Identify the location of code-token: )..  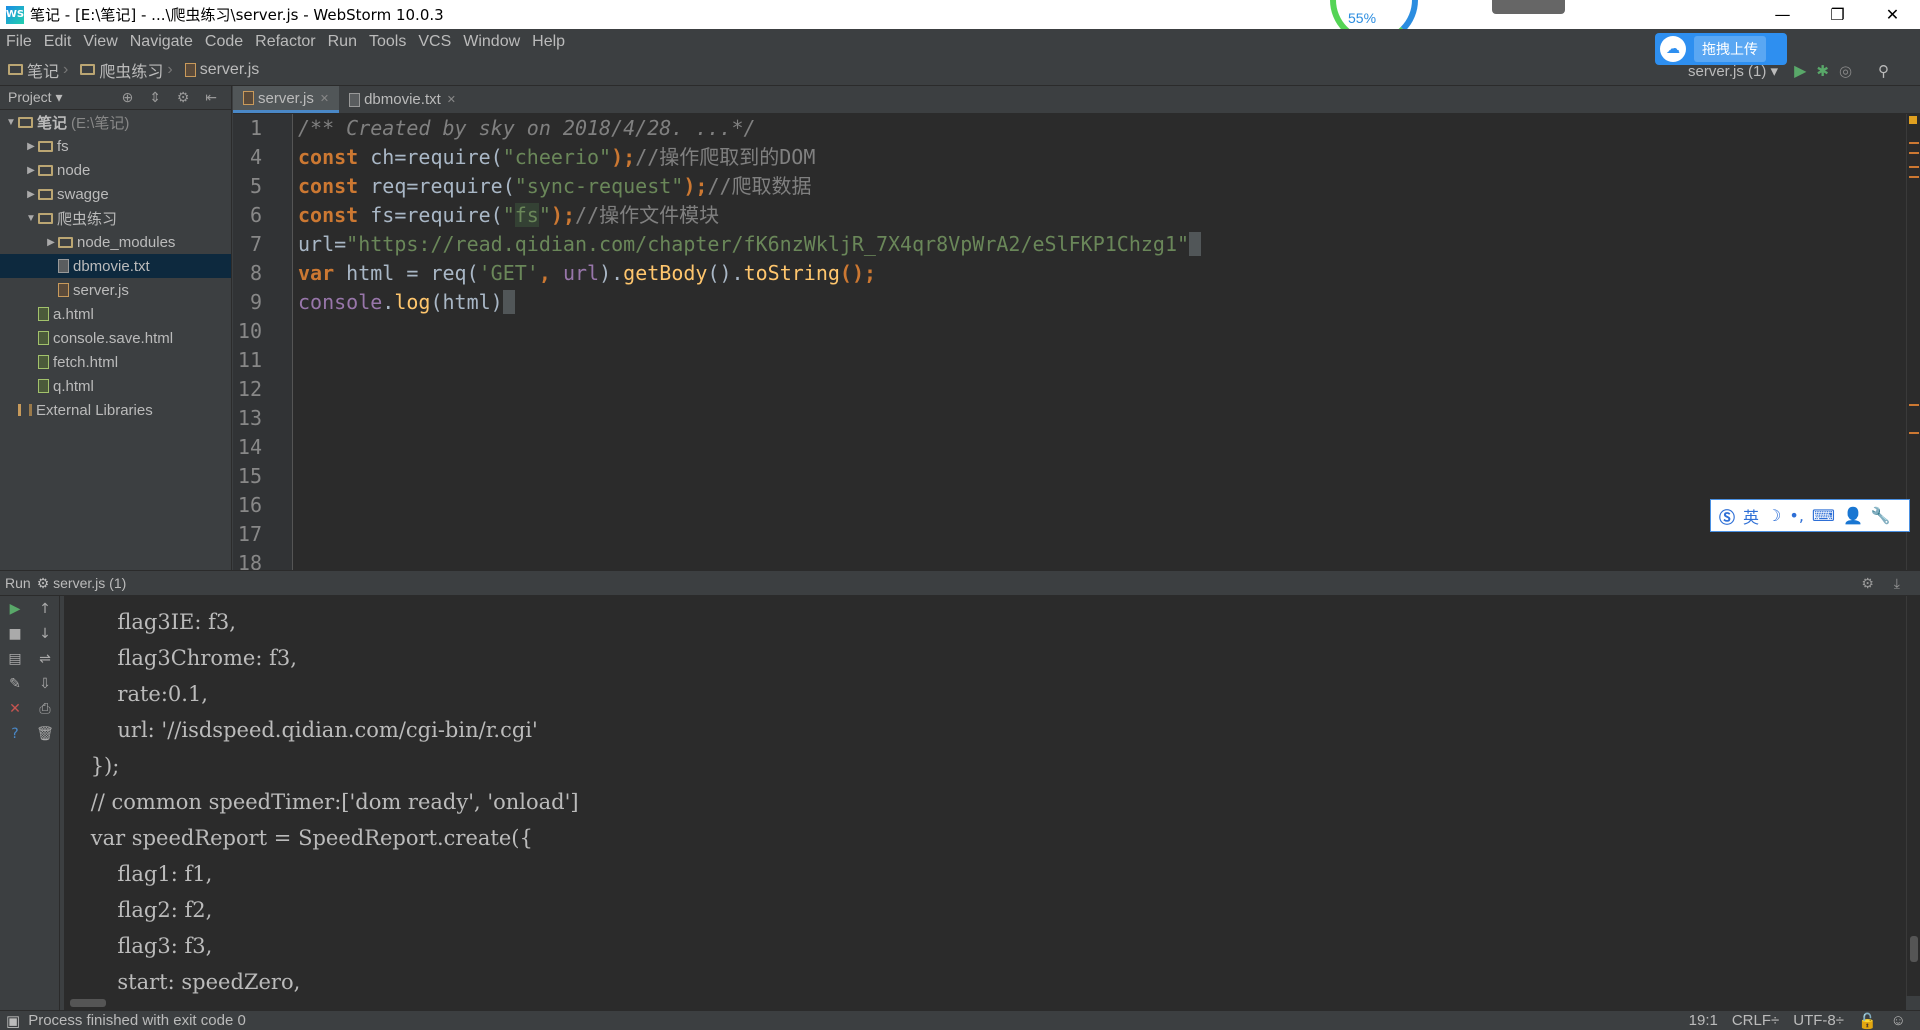
(611, 273).